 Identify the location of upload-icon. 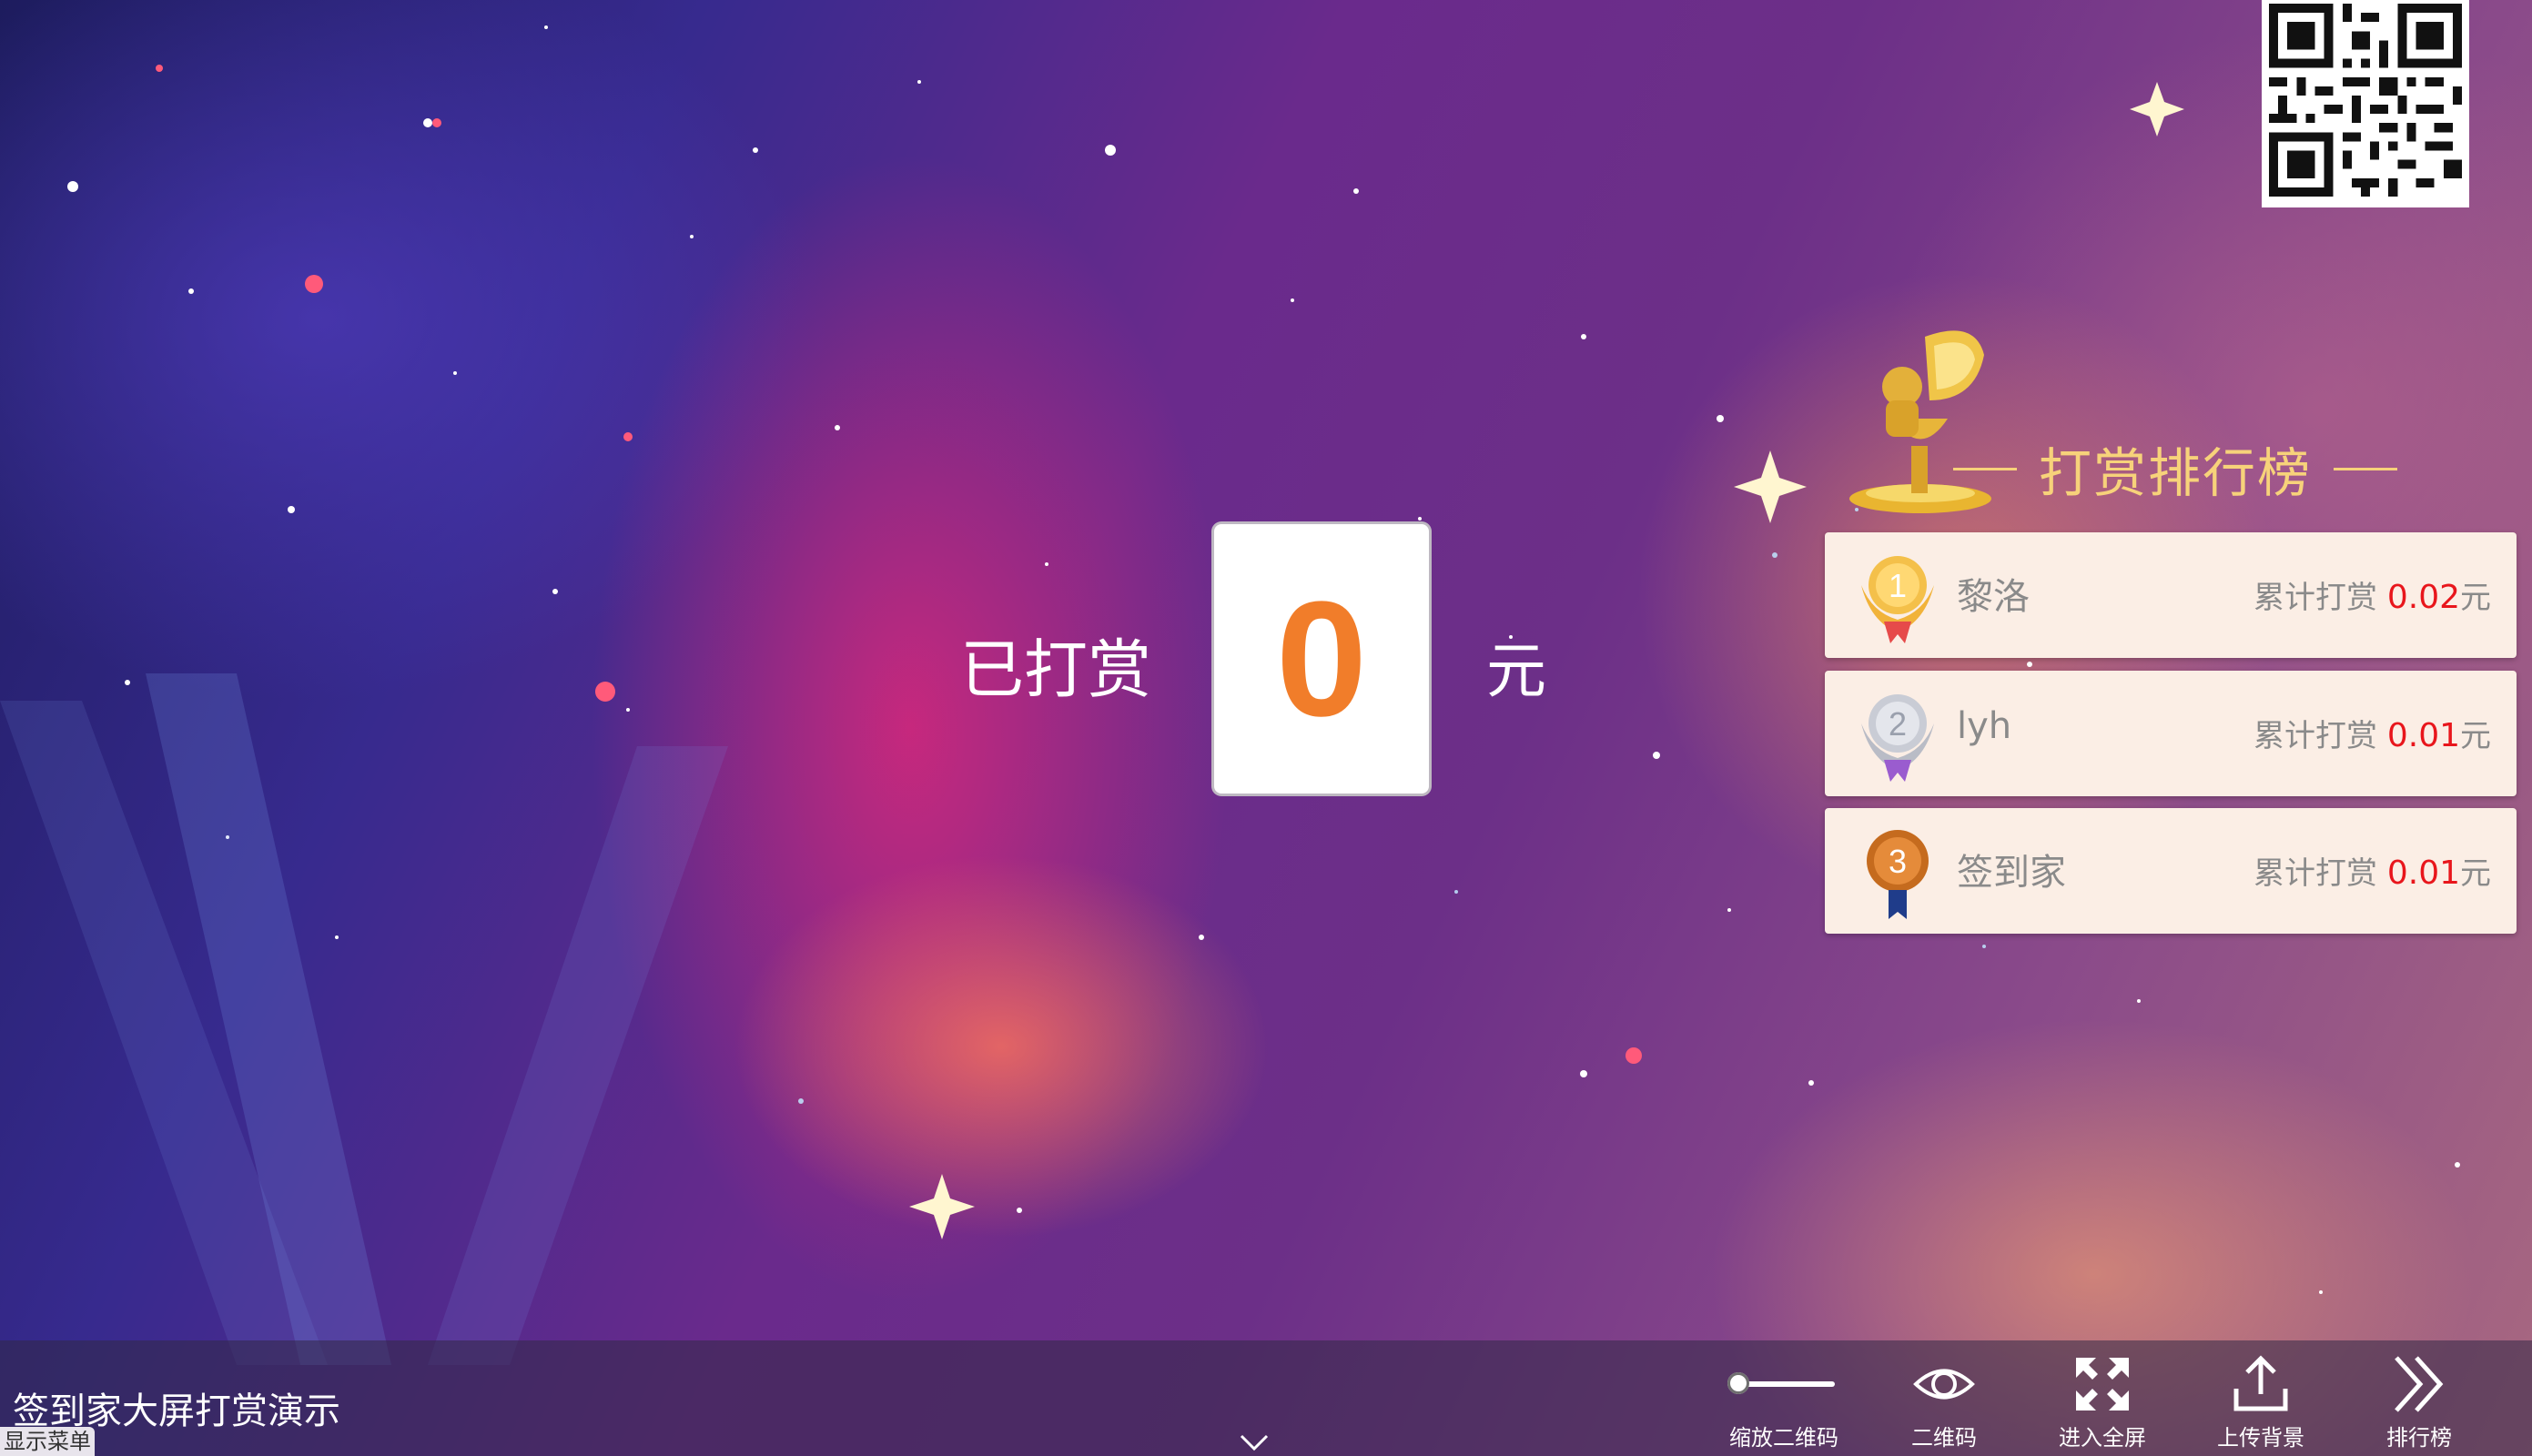
(2260, 1383).